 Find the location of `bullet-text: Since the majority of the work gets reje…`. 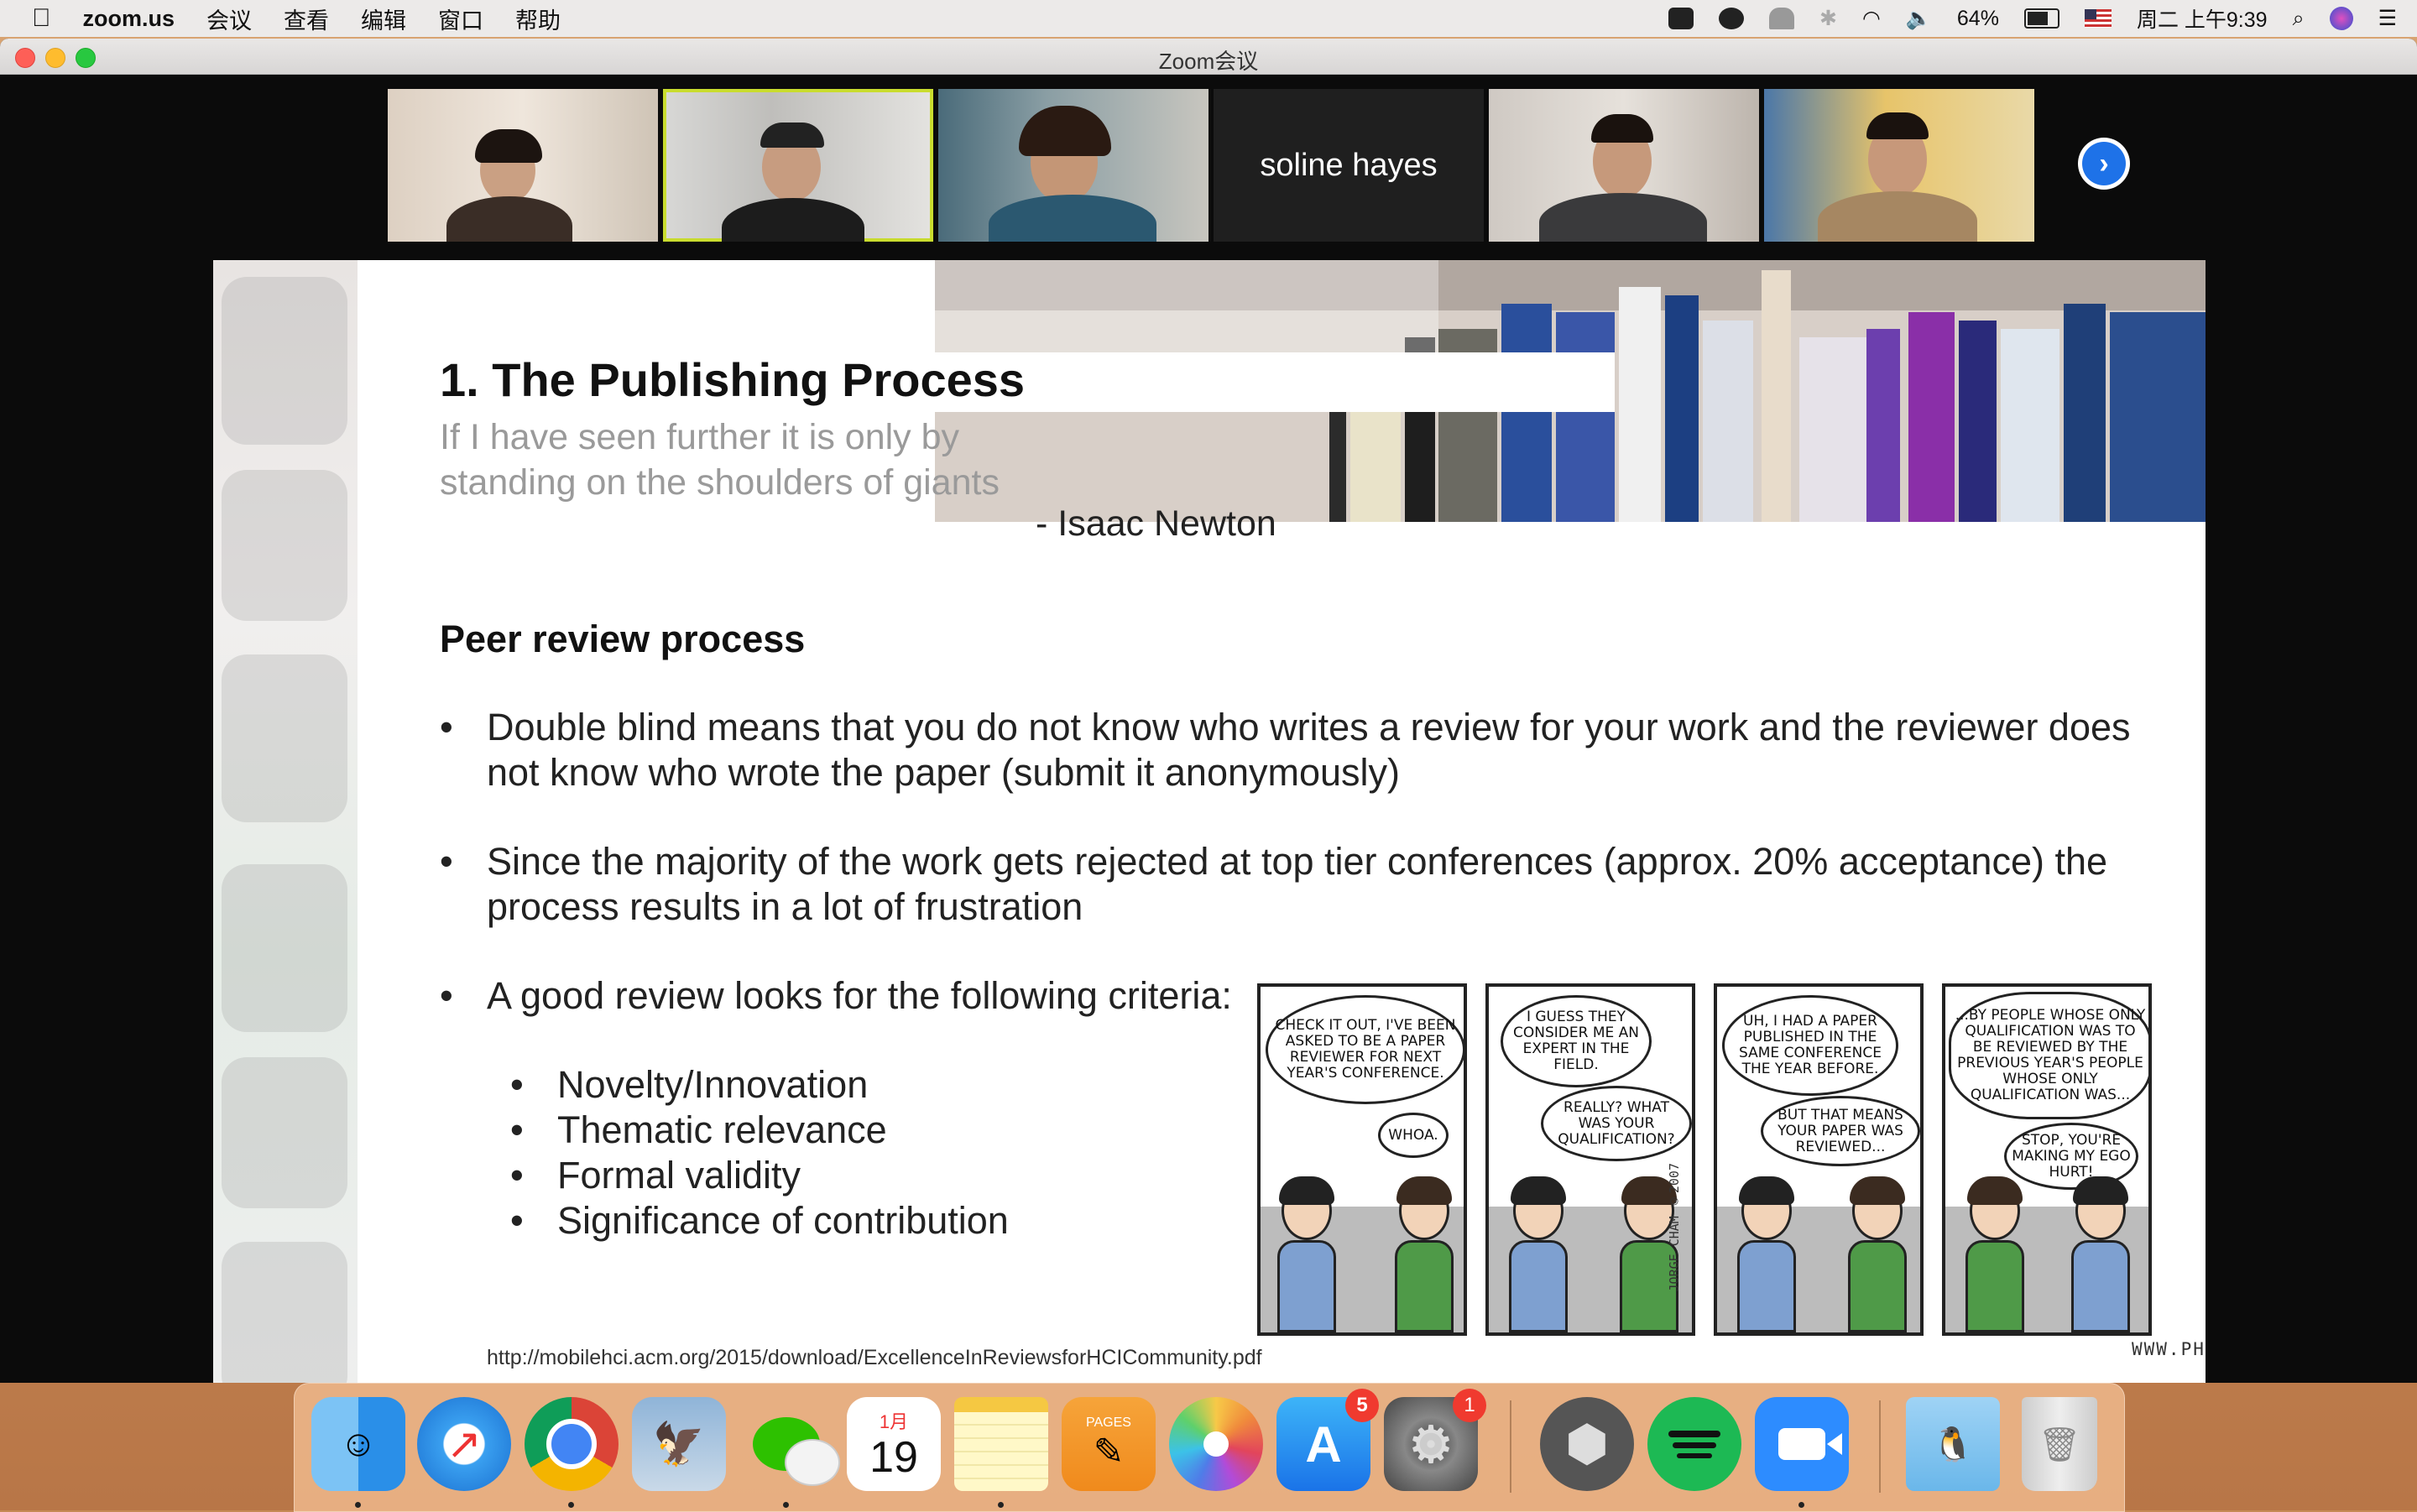

bullet-text: Since the majority of the work gets reje… is located at coordinates (1297, 885).